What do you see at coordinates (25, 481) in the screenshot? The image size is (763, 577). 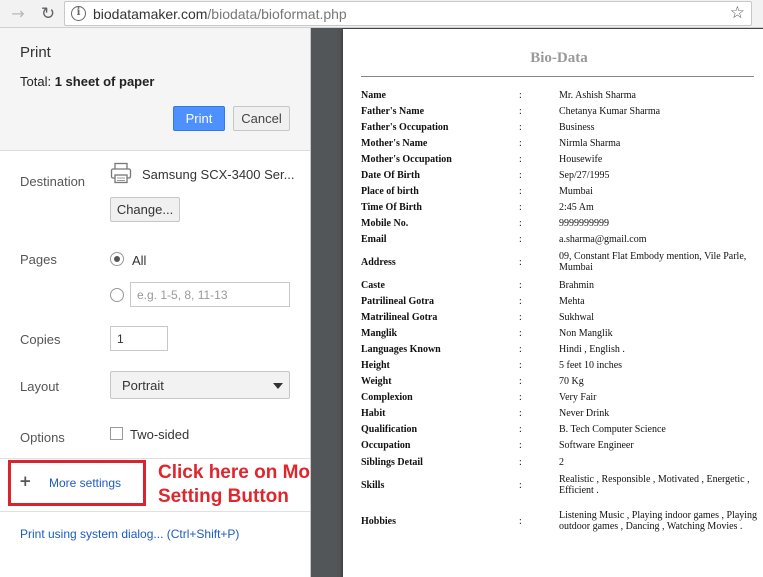 I see `plus-icon: +` at bounding box center [25, 481].